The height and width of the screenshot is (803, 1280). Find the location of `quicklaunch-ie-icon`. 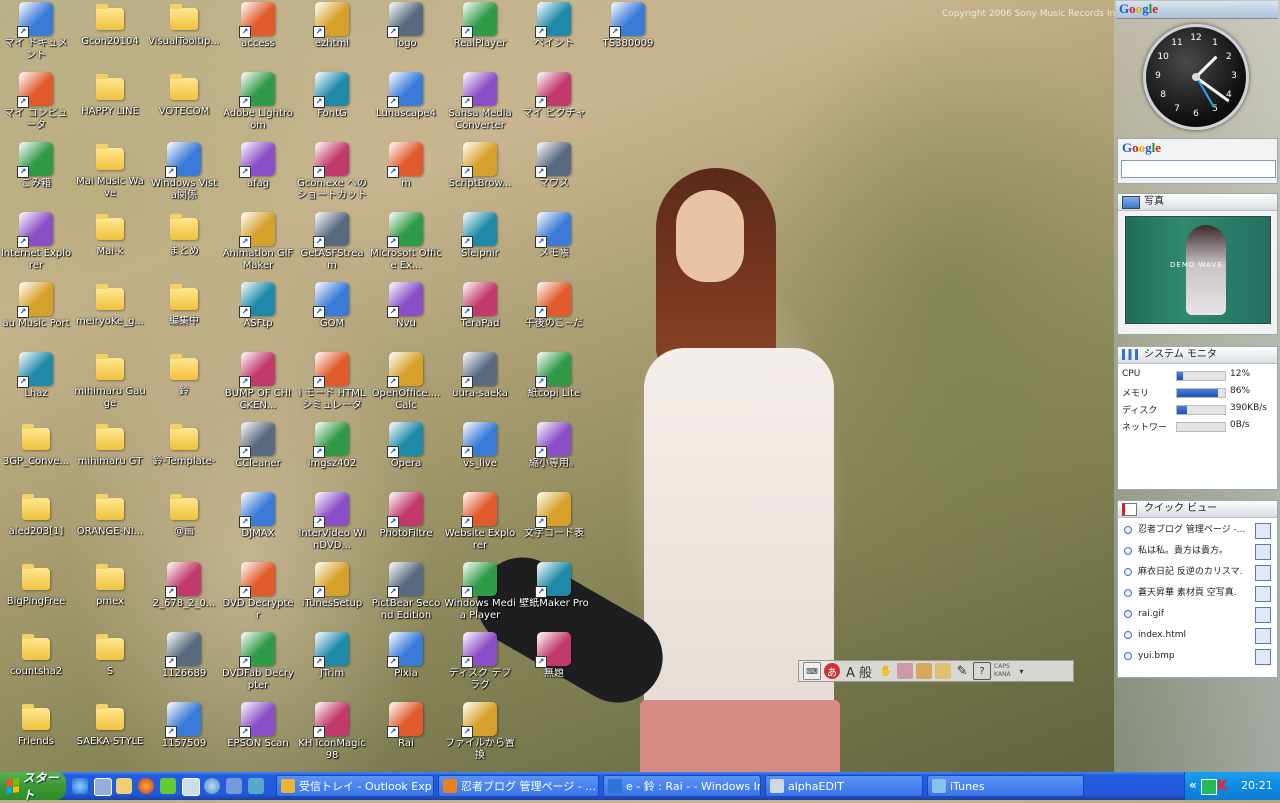

quicklaunch-ie-icon is located at coordinates (80, 786).